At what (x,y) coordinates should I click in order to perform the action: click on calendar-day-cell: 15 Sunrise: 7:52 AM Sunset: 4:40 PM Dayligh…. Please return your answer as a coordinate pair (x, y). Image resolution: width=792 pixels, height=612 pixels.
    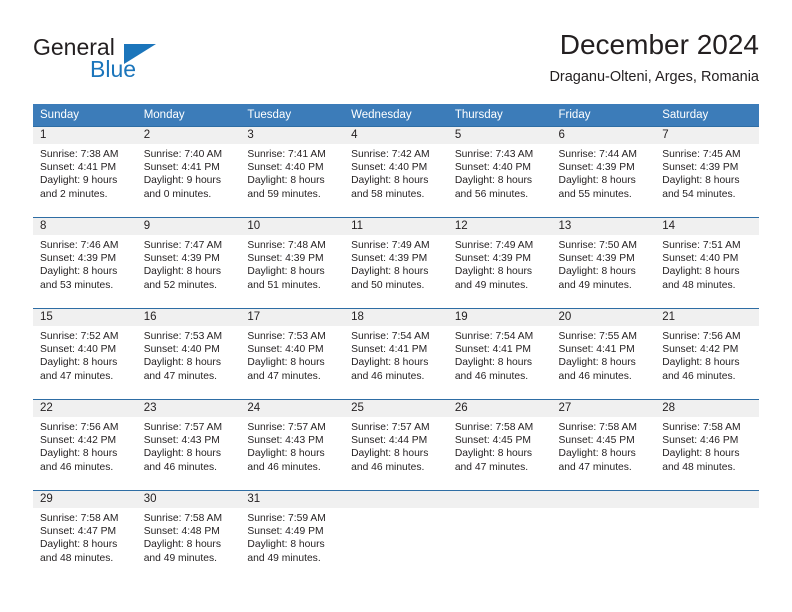
    Looking at the image, I should click on (85, 354).